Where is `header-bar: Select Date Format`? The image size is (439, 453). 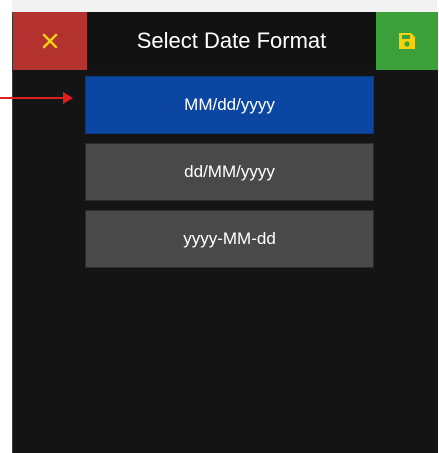 header-bar: Select Date Format is located at coordinates (225, 41).